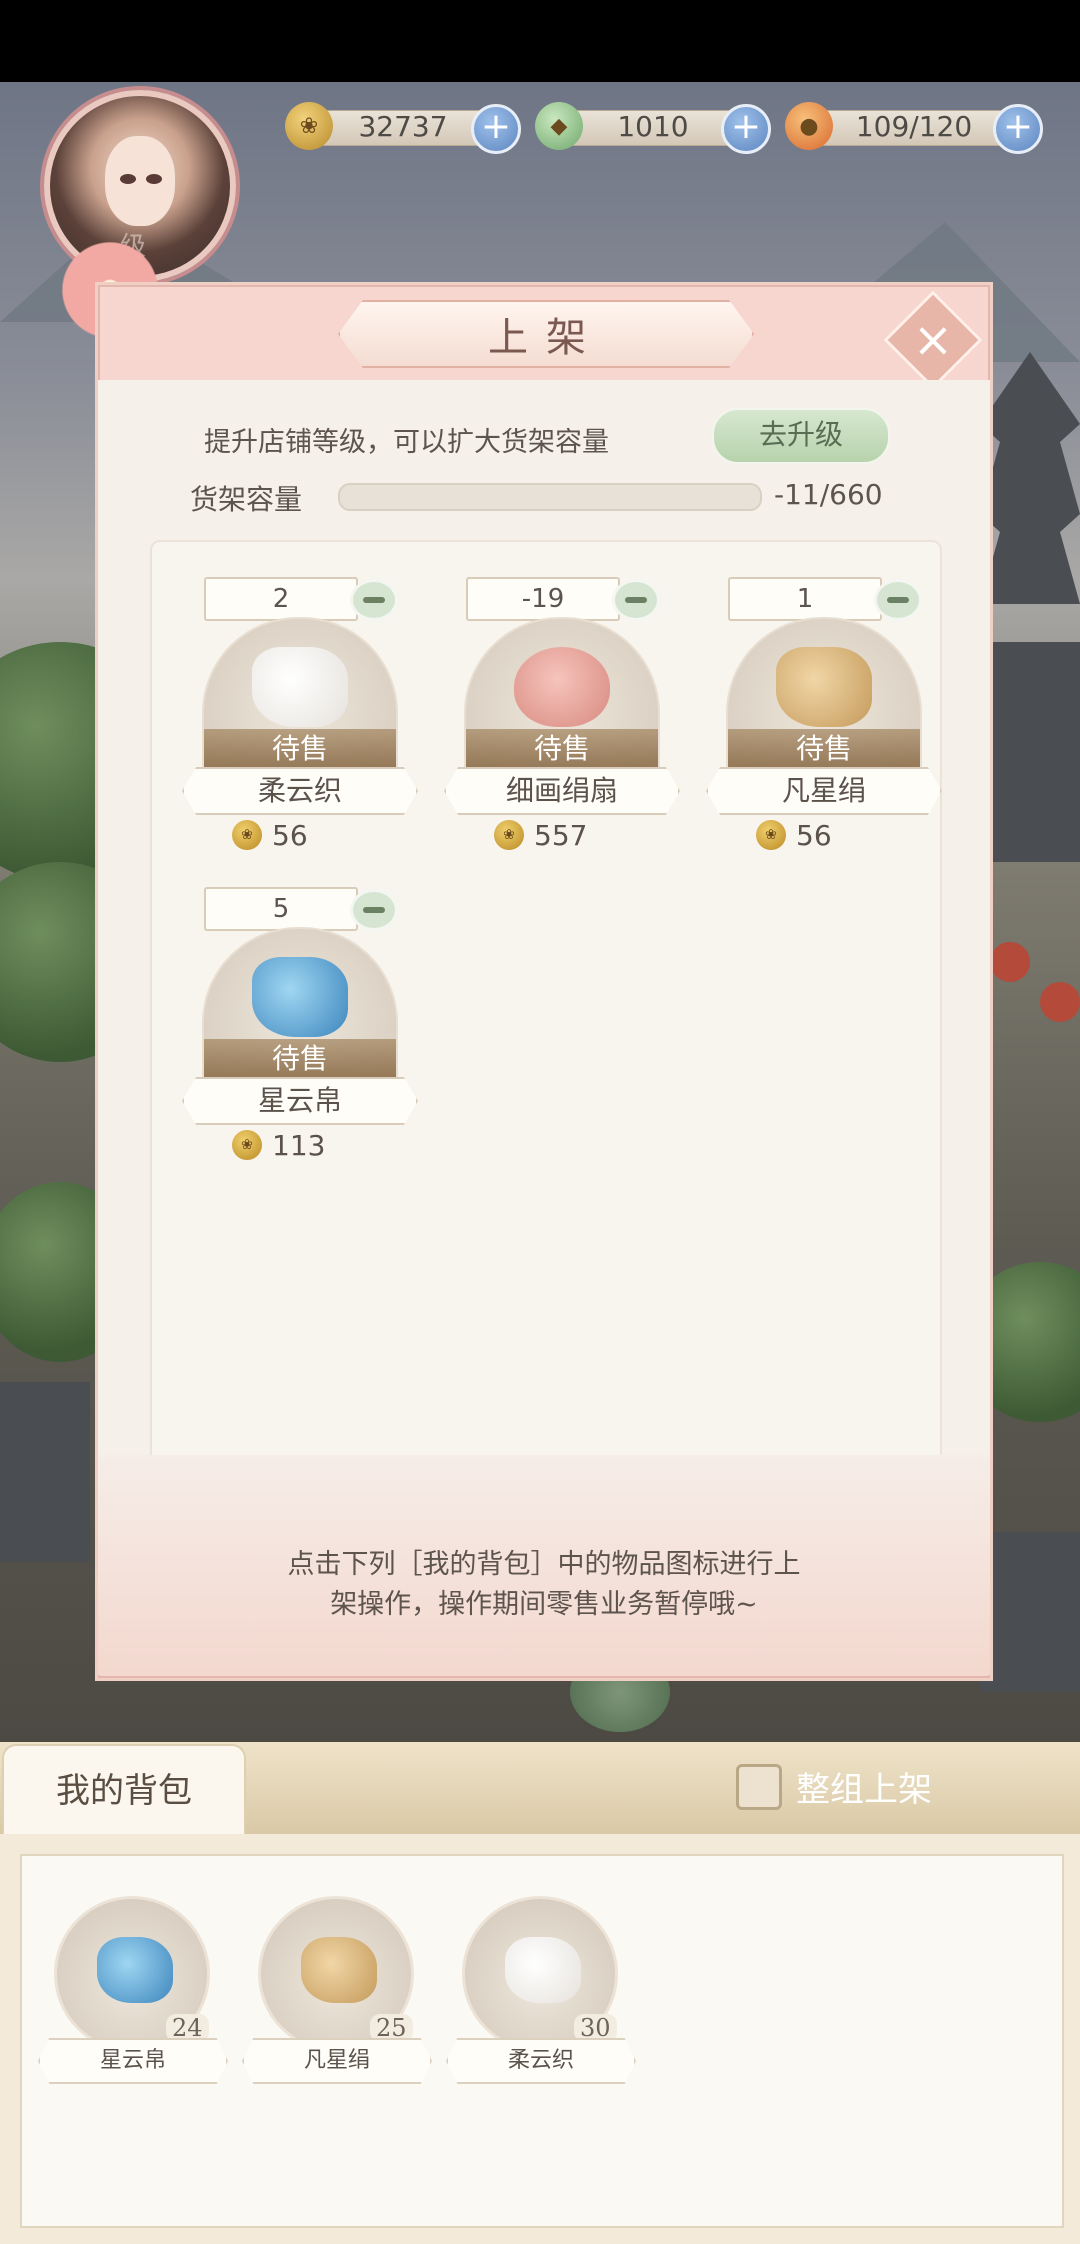 The width and height of the screenshot is (1080, 2244). Describe the element at coordinates (540, 41) in the screenshot. I see `status-bar` at that location.